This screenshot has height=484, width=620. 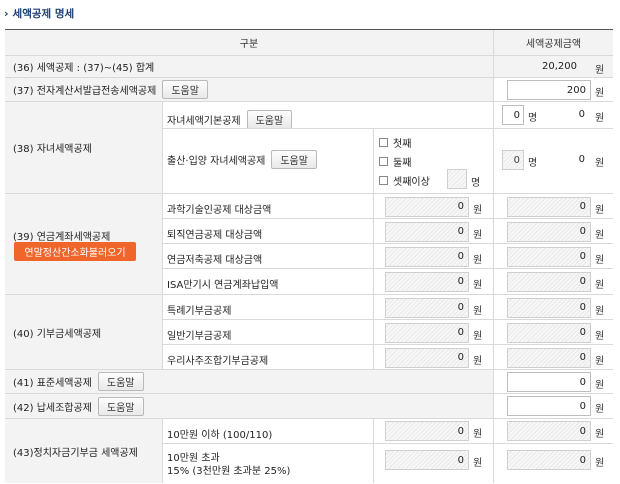 What do you see at coordinates (309, 406) in the screenshot?
I see `row-42: (42) 납세조합공제 도움말 0 원` at bounding box center [309, 406].